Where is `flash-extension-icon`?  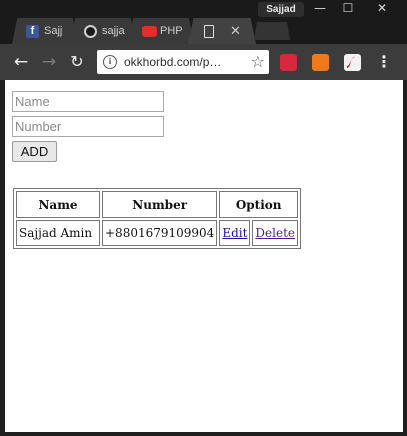 flash-extension-icon is located at coordinates (352, 62).